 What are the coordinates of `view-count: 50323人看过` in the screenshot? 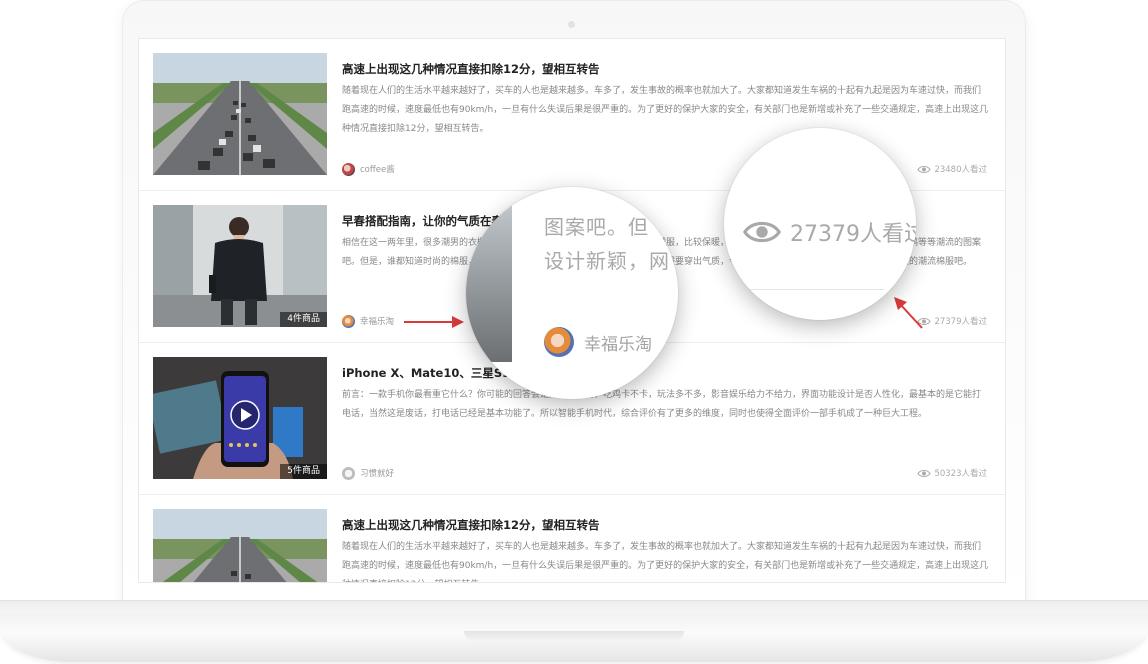 It's located at (952, 473).